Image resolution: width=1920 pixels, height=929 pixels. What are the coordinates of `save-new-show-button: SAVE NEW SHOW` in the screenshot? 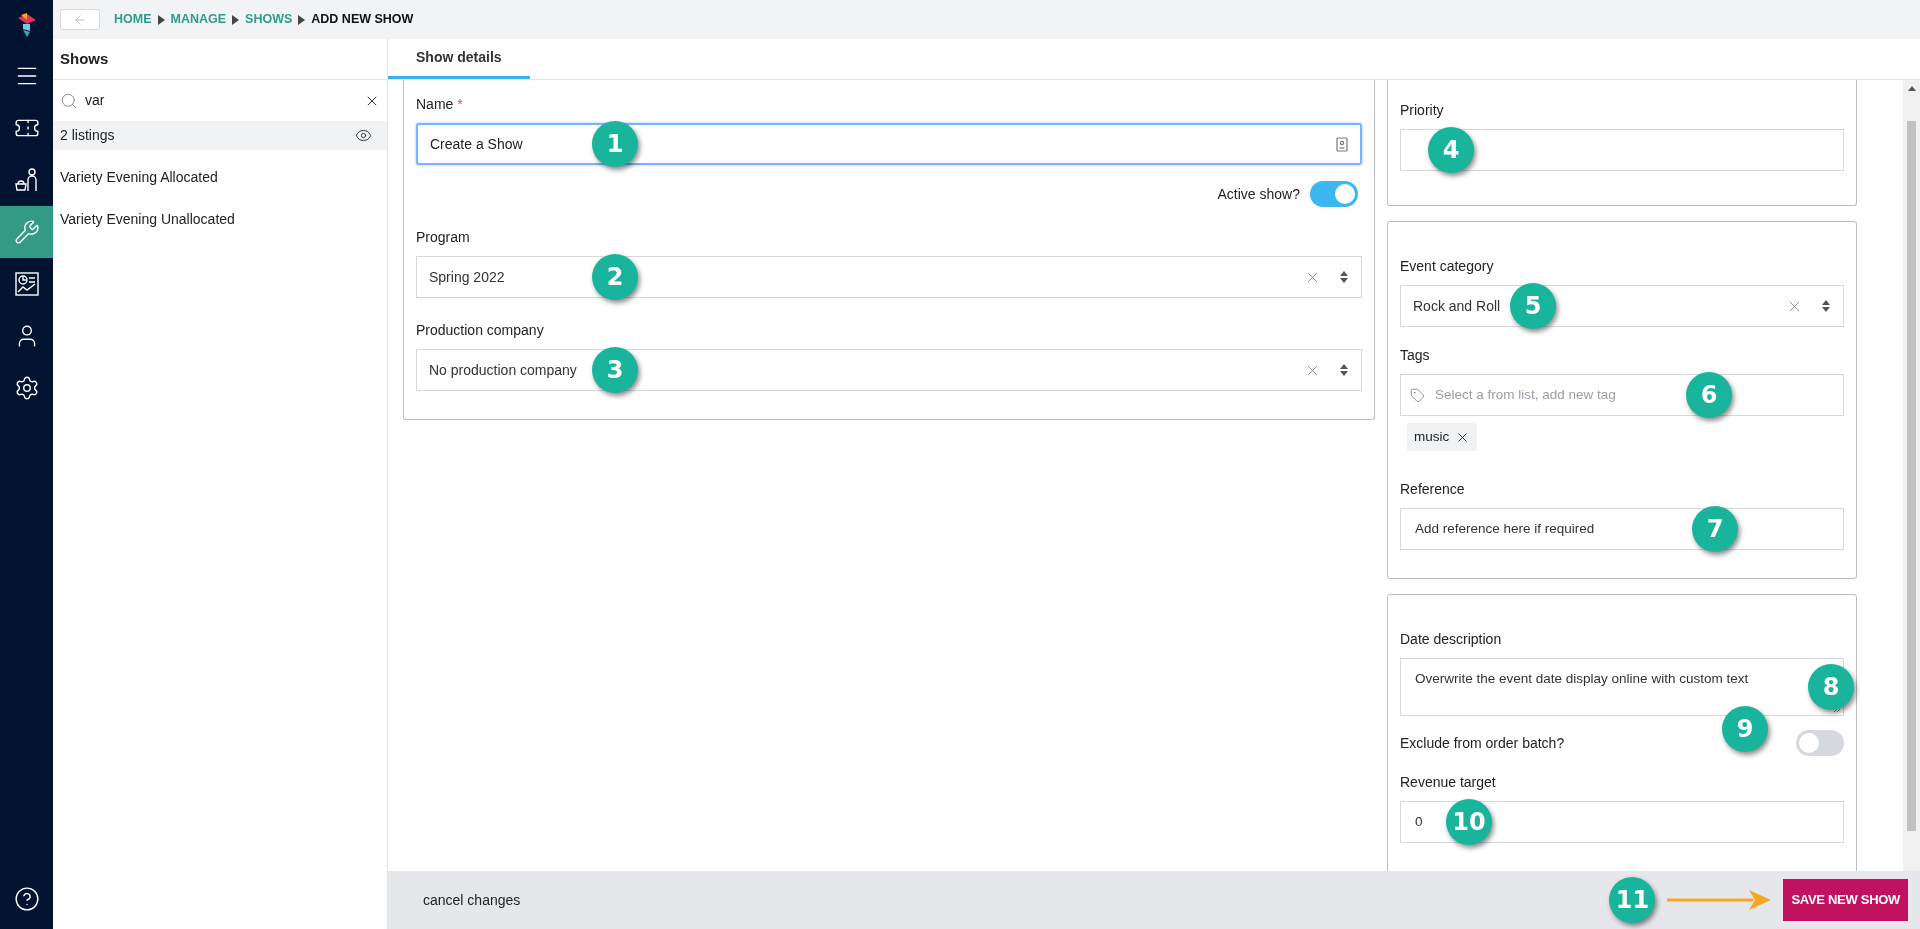 It's located at (1845, 900).